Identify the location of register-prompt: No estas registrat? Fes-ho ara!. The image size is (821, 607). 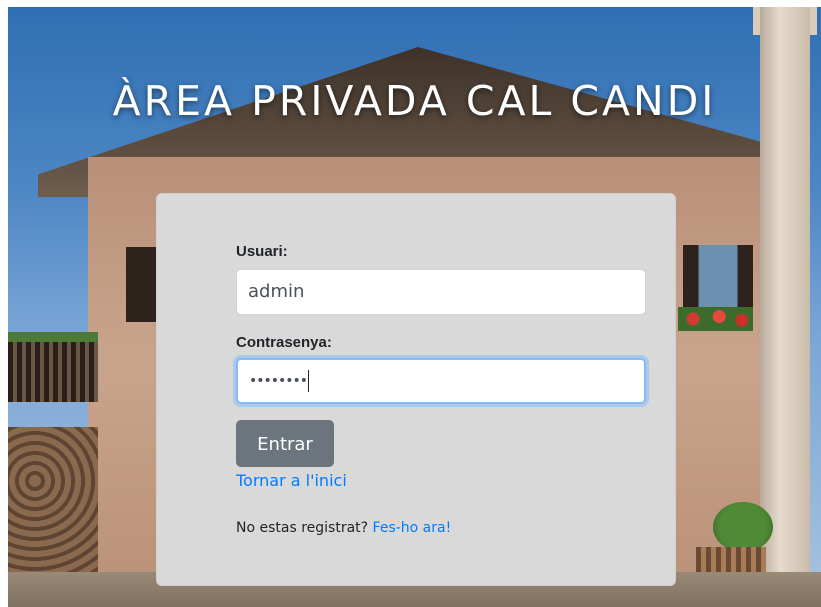
(343, 528).